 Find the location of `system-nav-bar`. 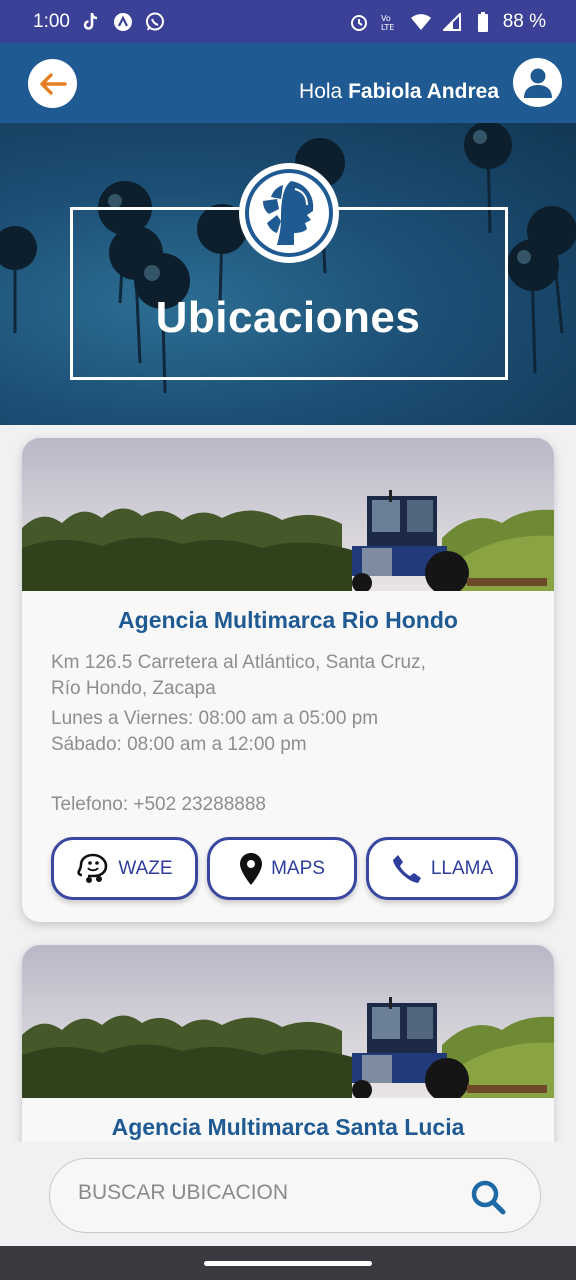

system-nav-bar is located at coordinates (288, 1263).